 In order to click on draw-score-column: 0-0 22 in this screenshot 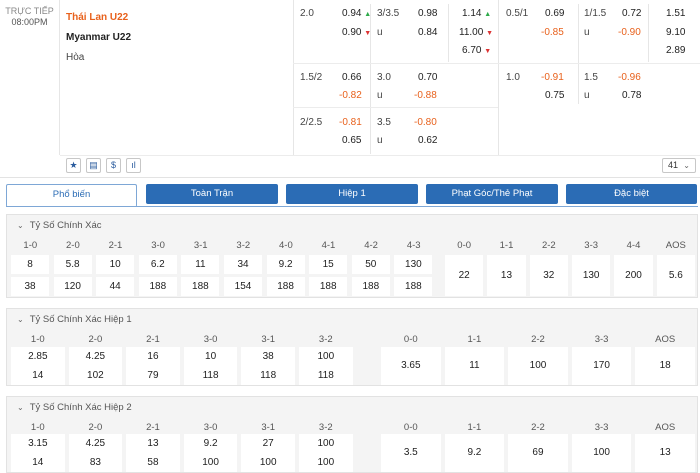, I will do `click(464, 256)`.